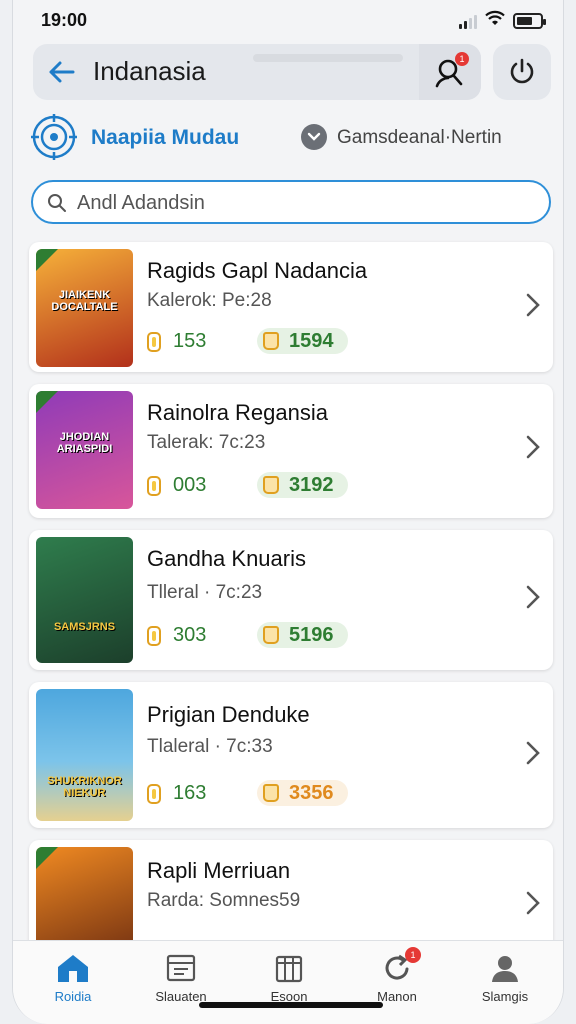 The image size is (576, 1024). I want to click on game-cover: SAMSJRNS, so click(84, 600).